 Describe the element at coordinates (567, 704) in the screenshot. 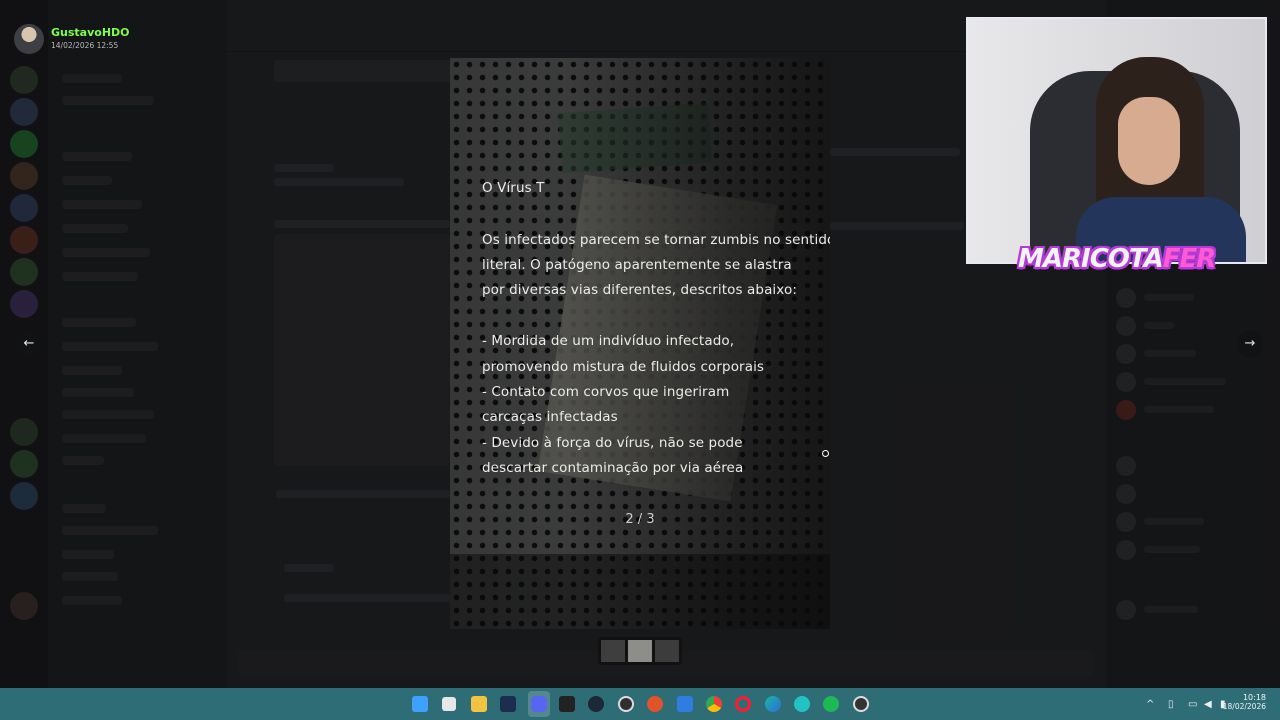

I see `epic-games-icon` at that location.